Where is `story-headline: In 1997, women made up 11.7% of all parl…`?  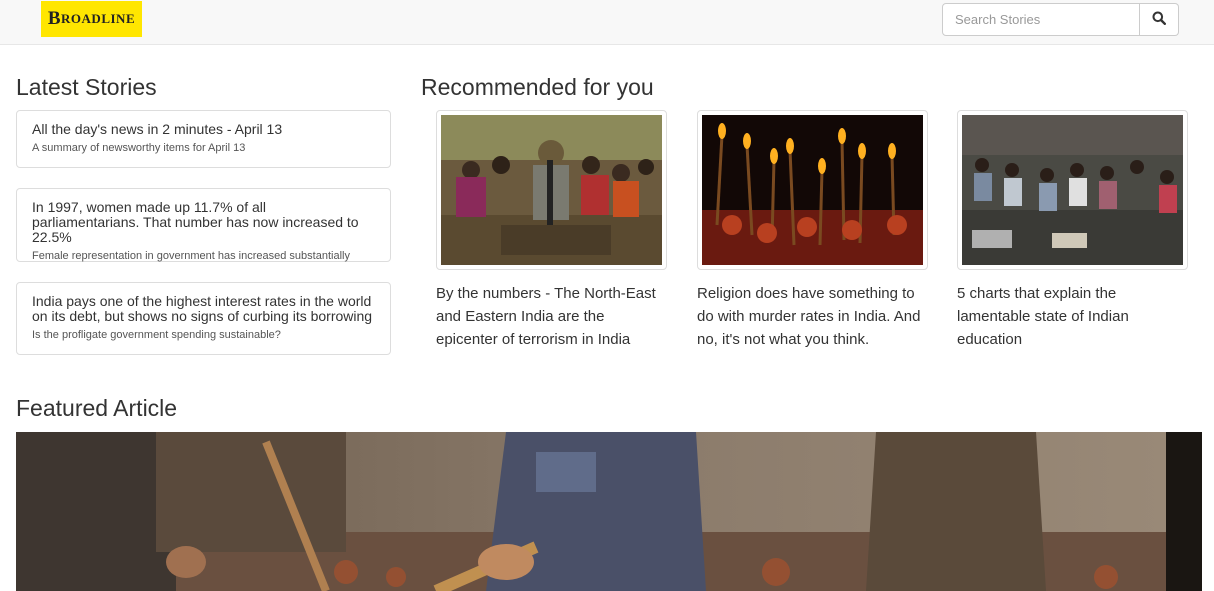 story-headline: In 1997, women made up 11.7% of all parl… is located at coordinates (203, 222).